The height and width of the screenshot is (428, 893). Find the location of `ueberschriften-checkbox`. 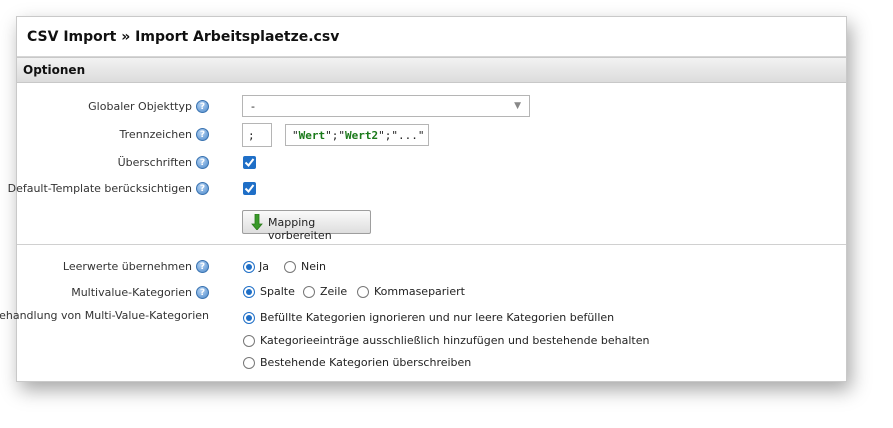

ueberschriften-checkbox is located at coordinates (249, 162).